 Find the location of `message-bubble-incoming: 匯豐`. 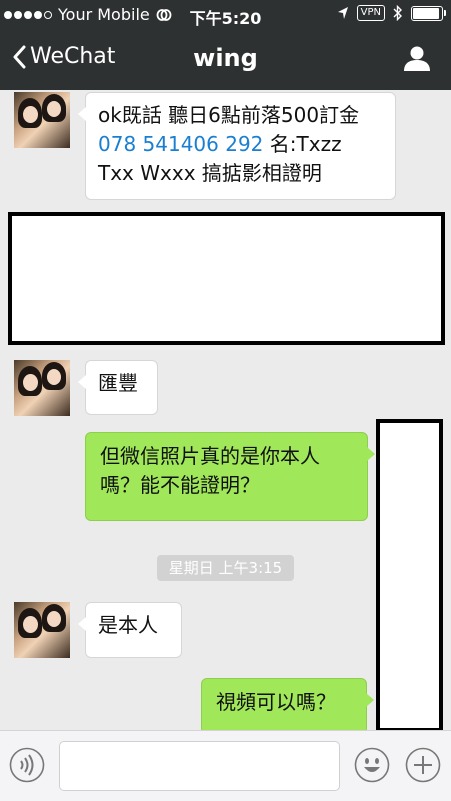

message-bubble-incoming: 匯豐 is located at coordinates (118, 387).